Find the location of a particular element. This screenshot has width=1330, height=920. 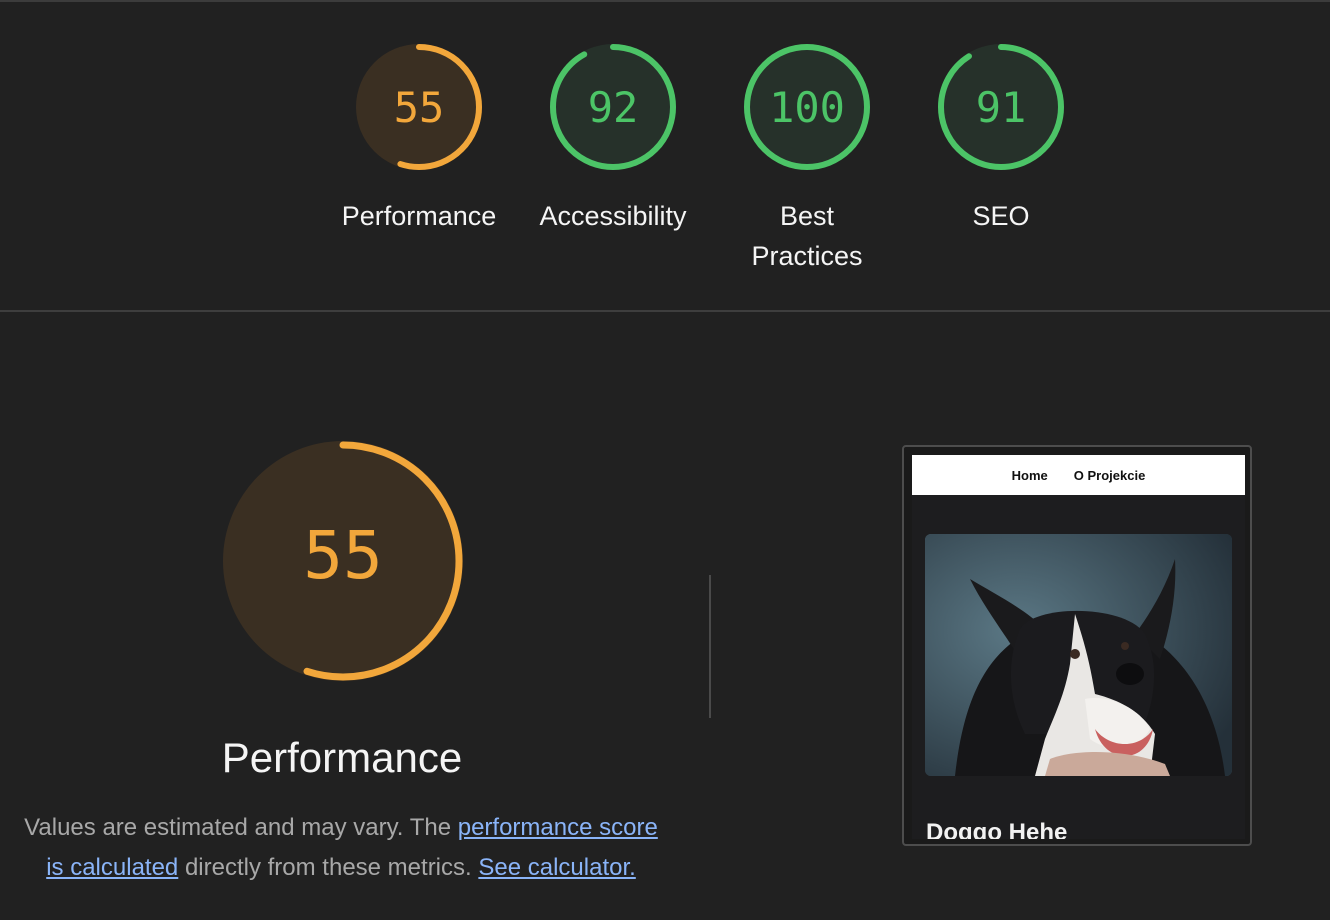

gauge-seo-ring: 91 is located at coordinates (1001, 107).